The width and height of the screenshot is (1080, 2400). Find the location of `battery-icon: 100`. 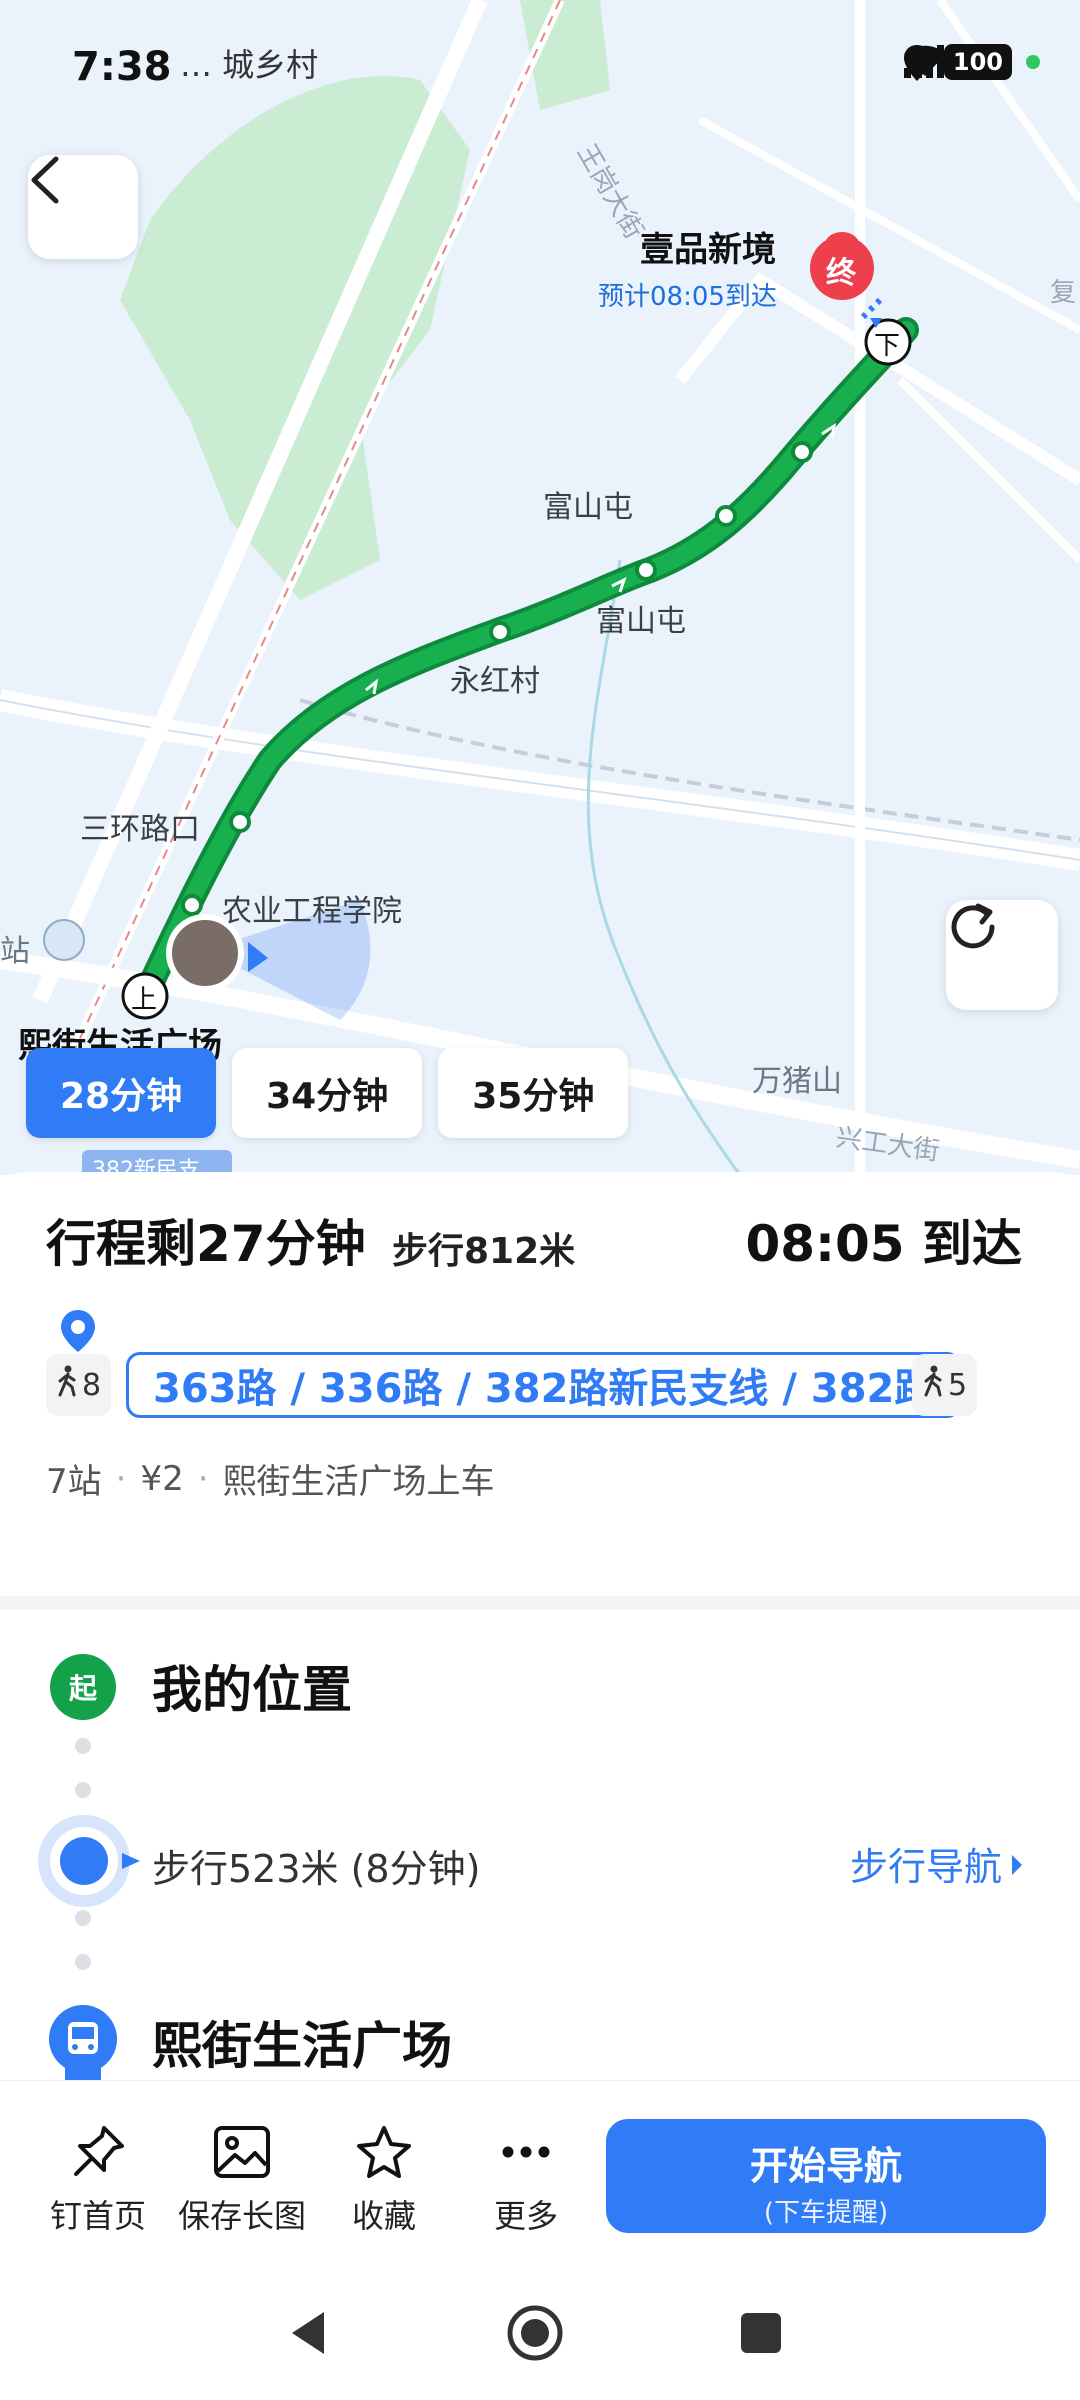

battery-icon: 100 is located at coordinates (977, 62).